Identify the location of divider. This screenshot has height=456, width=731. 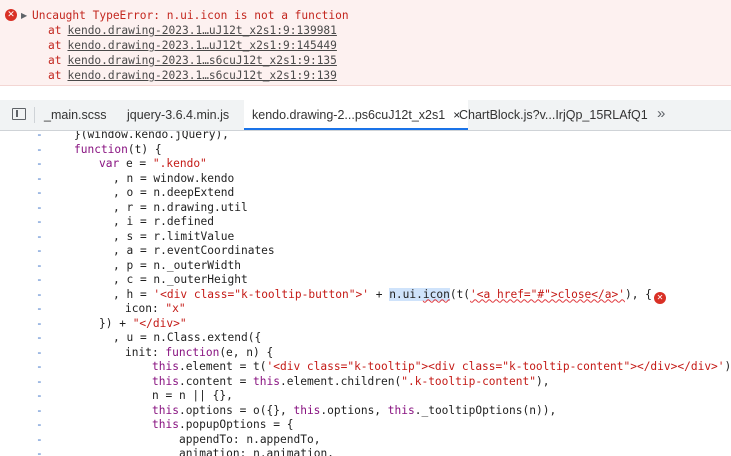
(34, 115).